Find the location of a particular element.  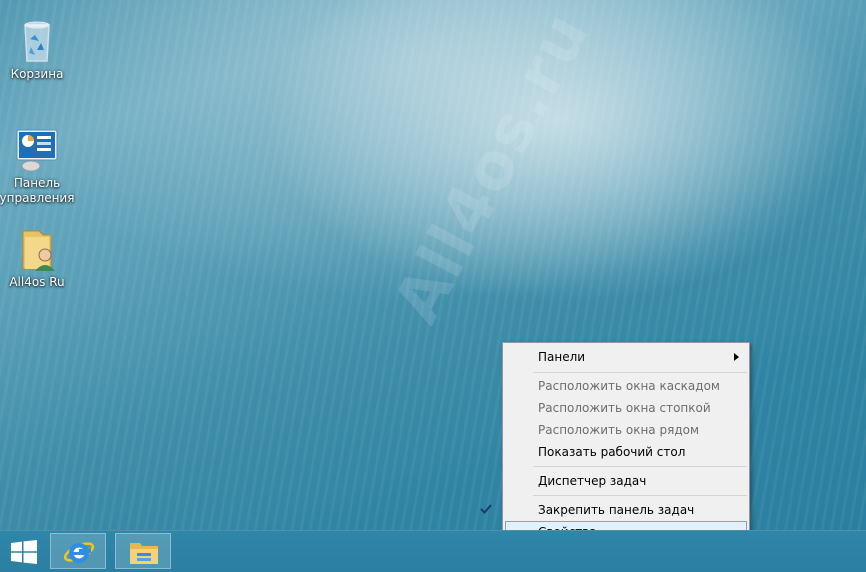

desktop-icon-recycle-bin: Корзина is located at coordinates (38, 49).